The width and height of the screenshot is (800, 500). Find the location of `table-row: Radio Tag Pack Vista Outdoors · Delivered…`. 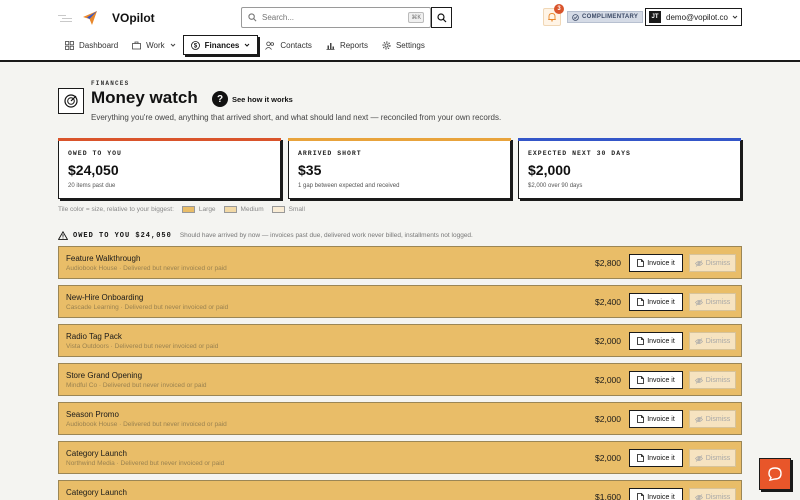

table-row: Radio Tag Pack Vista Outdoors · Delivered… is located at coordinates (400, 340).